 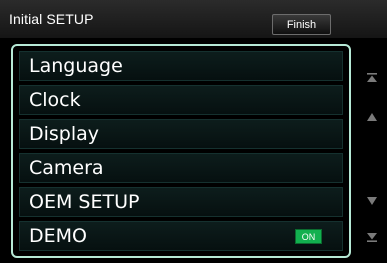 What do you see at coordinates (58, 236) in the screenshot?
I see `menu-item-label: DEMO` at bounding box center [58, 236].